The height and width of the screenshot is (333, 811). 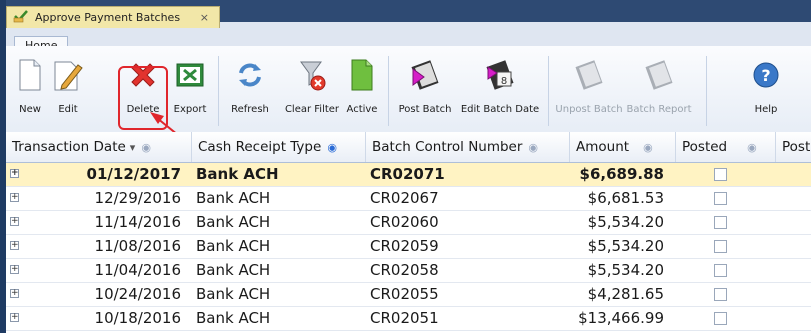 What do you see at coordinates (143, 98) in the screenshot?
I see `delete-button-highlight` at bounding box center [143, 98].